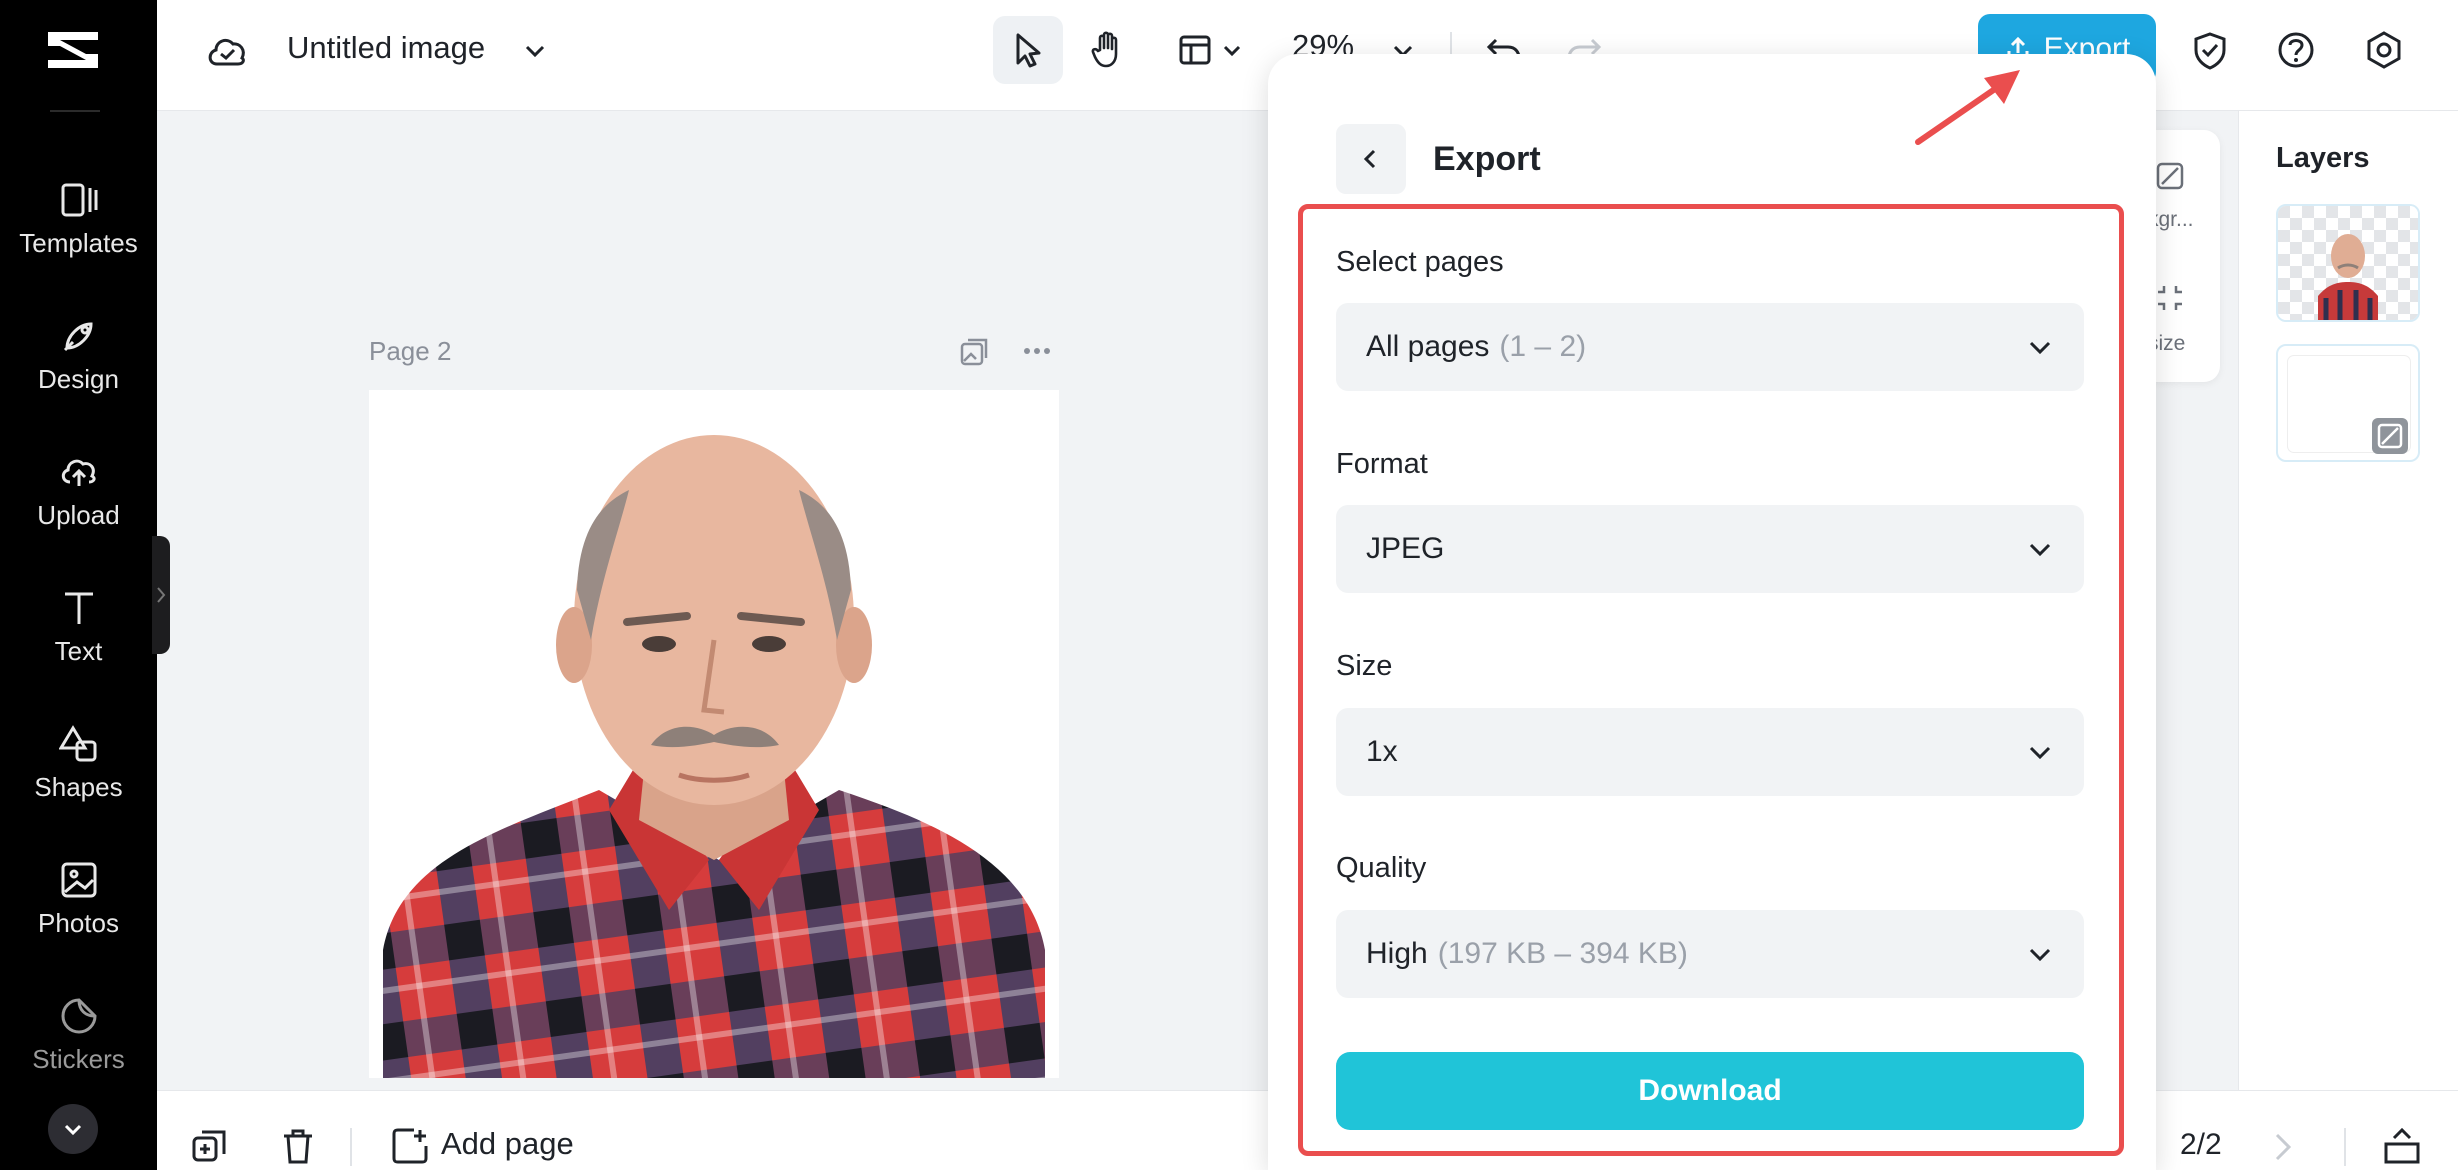  I want to click on export-panel-title: Export, so click(1487, 159).